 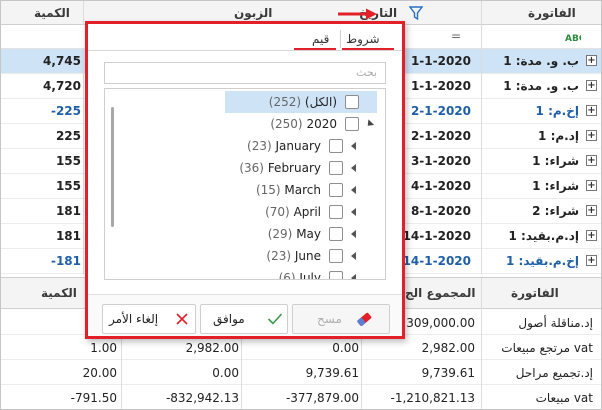 I want to click on cancel-x-icon, so click(x=182, y=320).